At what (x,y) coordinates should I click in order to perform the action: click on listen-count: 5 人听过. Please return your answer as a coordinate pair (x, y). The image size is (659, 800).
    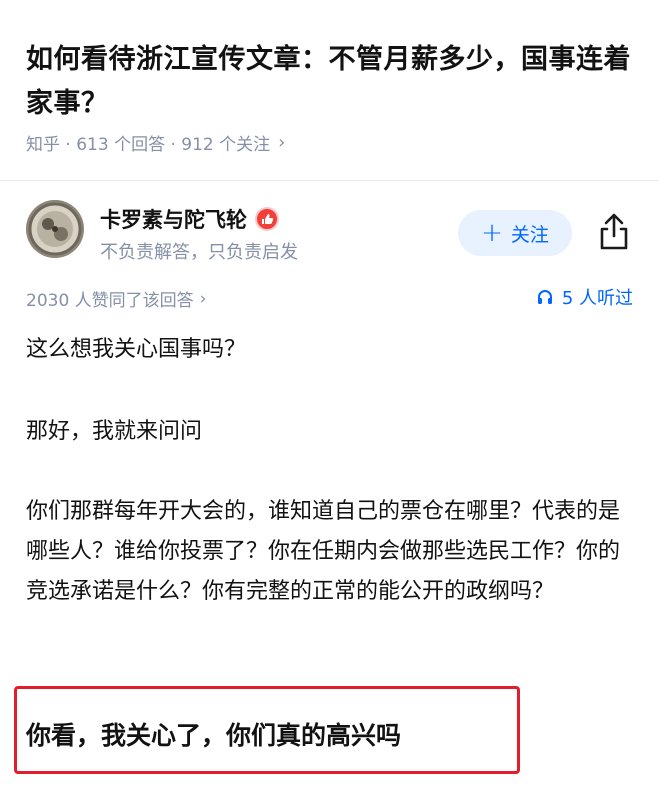
    Looking at the image, I should click on (584, 297).